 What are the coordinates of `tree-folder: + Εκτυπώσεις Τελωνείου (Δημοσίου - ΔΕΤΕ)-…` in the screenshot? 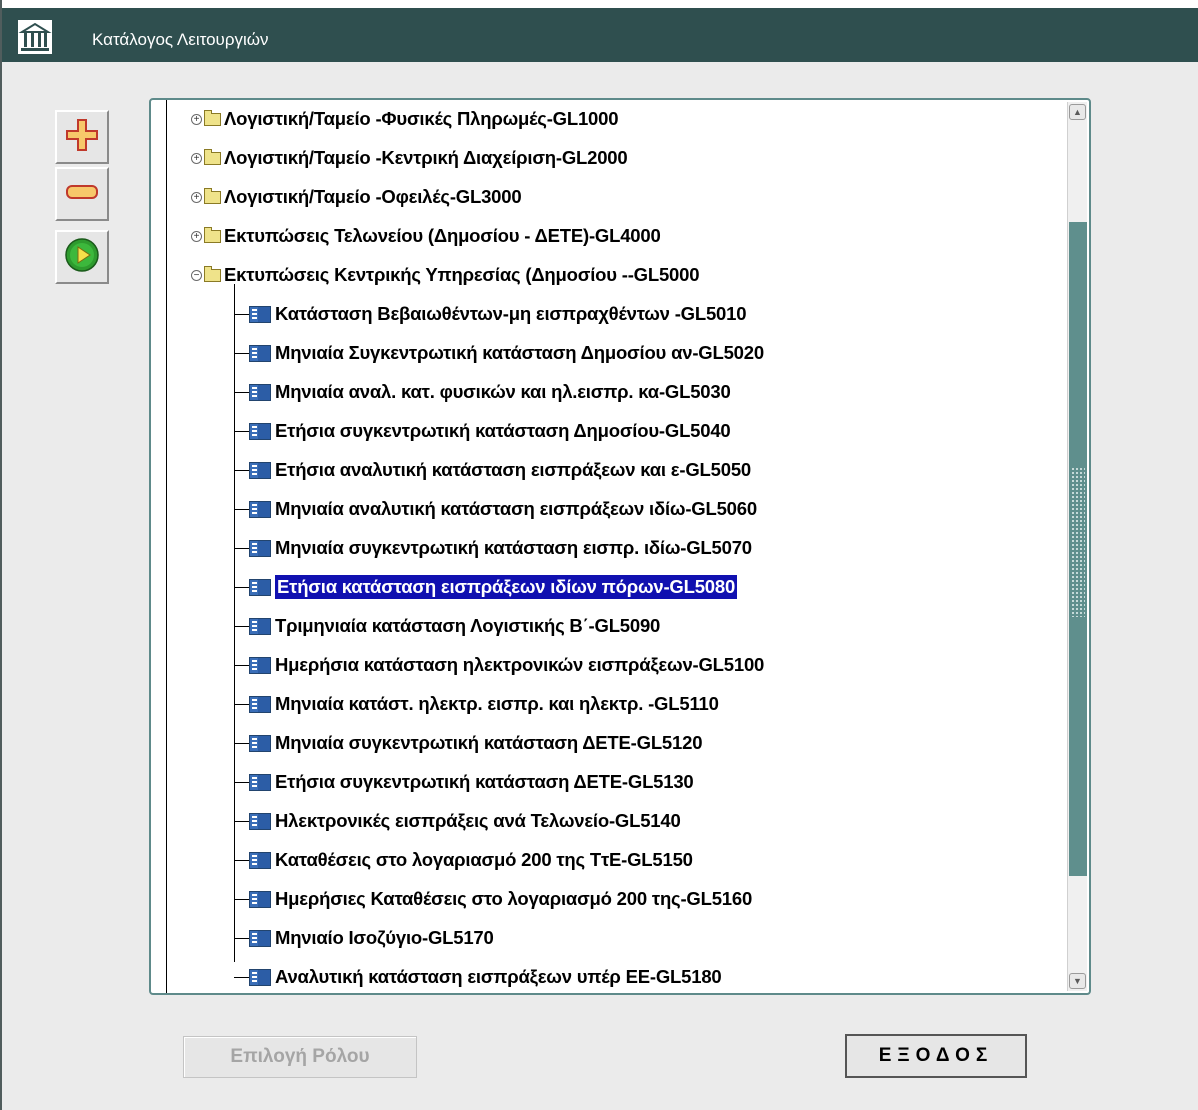 It's located at (426, 236).